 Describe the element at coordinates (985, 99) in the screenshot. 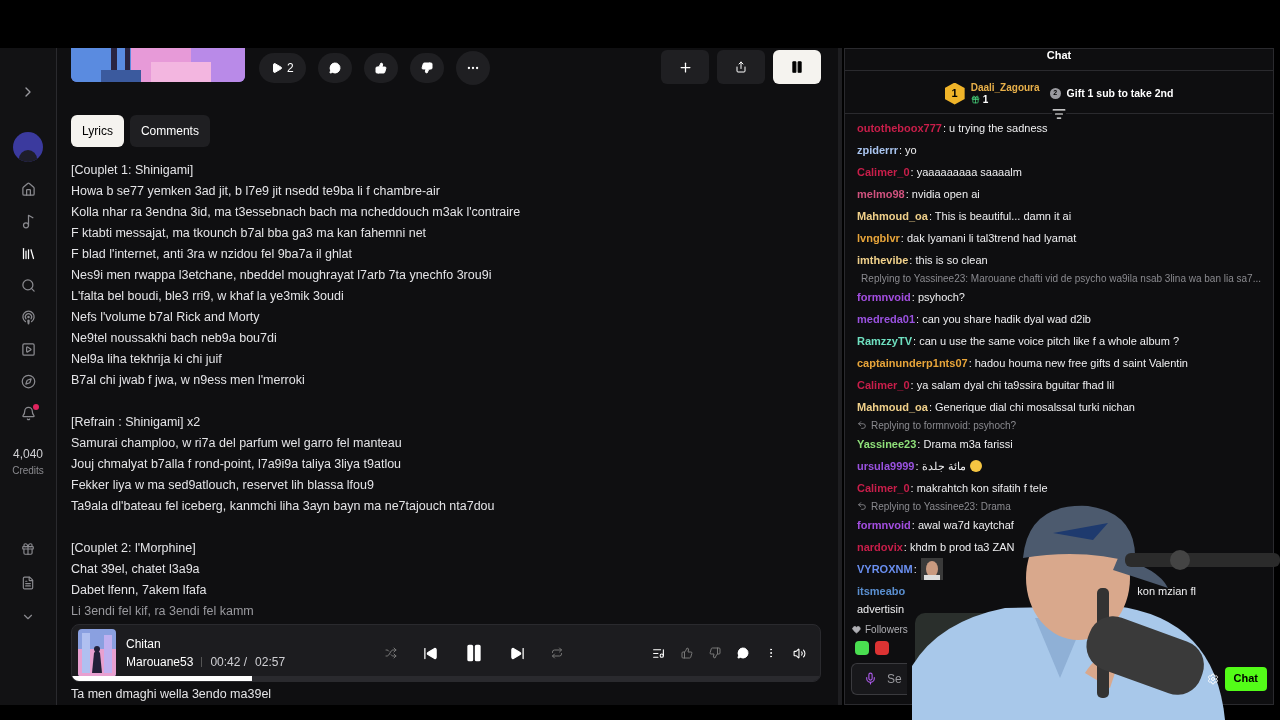

I see `gift-count: 1` at that location.